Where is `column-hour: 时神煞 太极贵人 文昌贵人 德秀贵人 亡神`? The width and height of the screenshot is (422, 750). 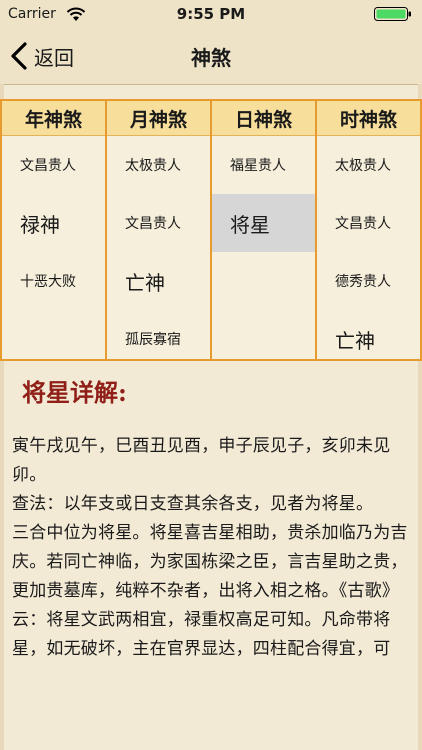
column-hour: 时神煞 太极贵人 文昌贵人 德秀贵人 亡神 is located at coordinates (369, 230).